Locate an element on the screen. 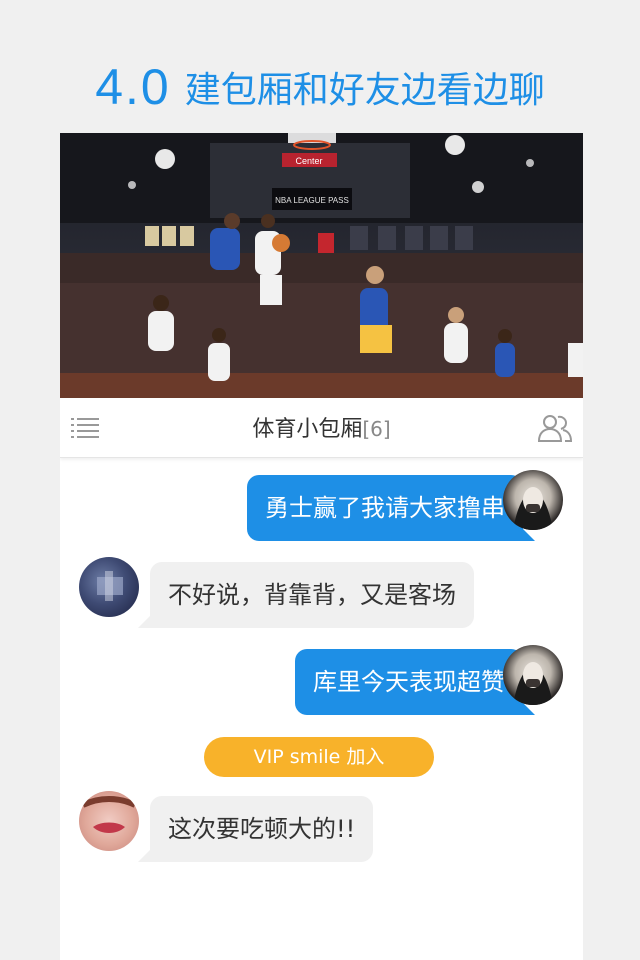  incoming-message-bubble: 不好说，背靠背，又是客场 is located at coordinates (312, 595).